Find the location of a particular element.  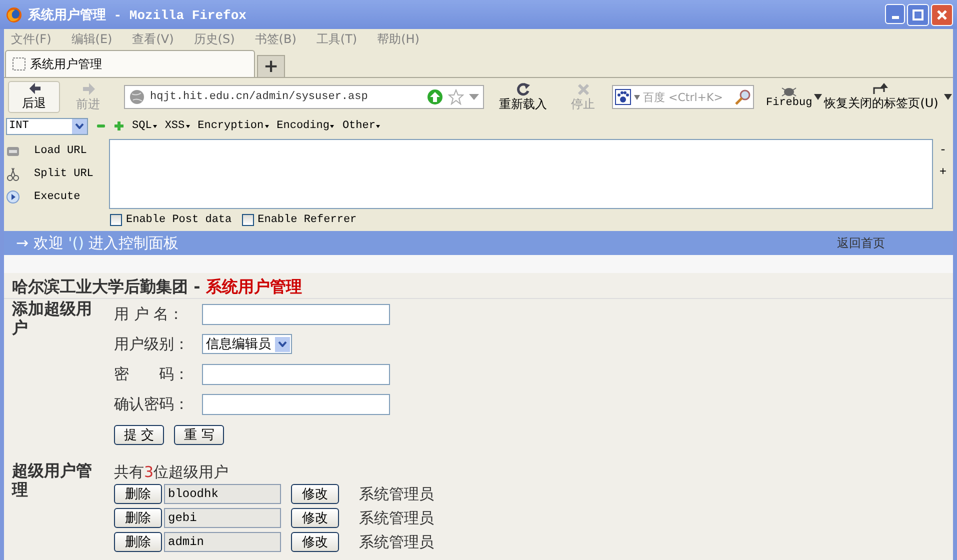

field-label: 用户级别： is located at coordinates (152, 344).